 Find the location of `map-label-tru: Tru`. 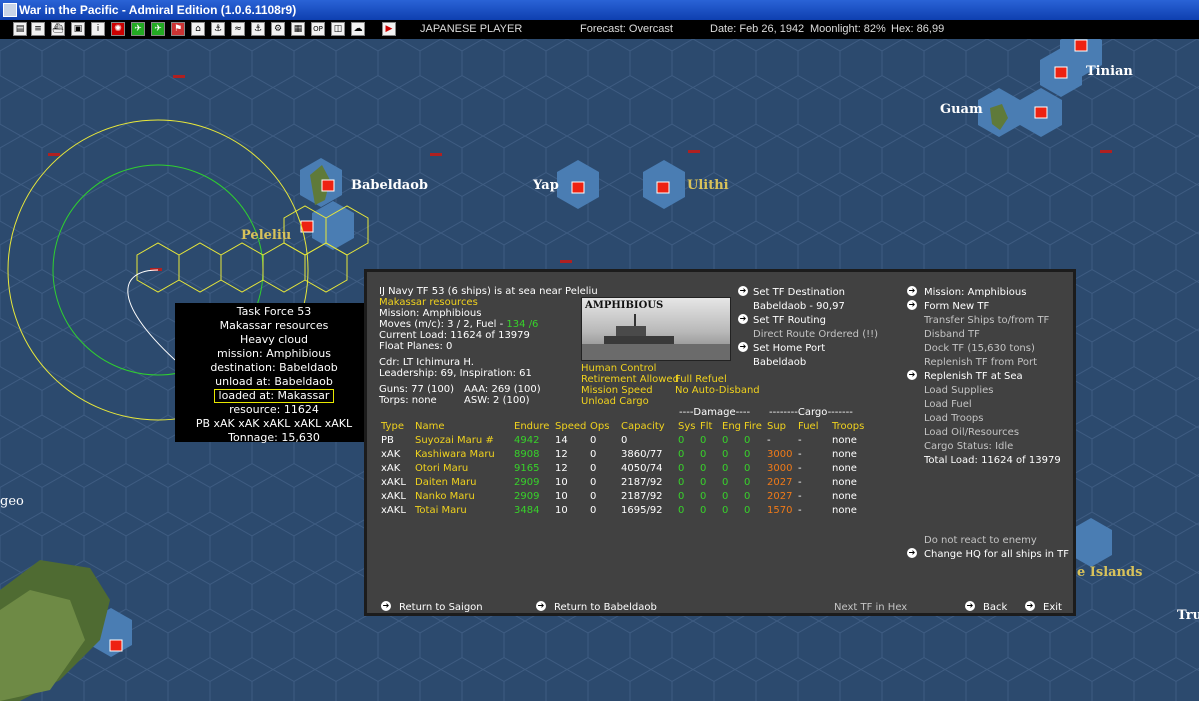

map-label-tru: Tru is located at coordinates (1188, 615).